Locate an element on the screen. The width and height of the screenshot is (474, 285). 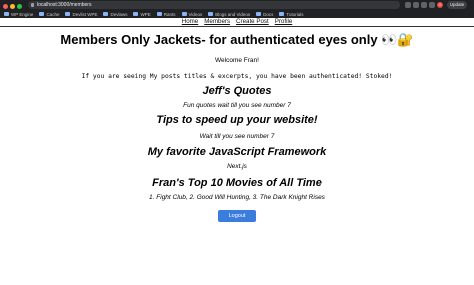
update-button: Update is located at coordinates (457, 5).